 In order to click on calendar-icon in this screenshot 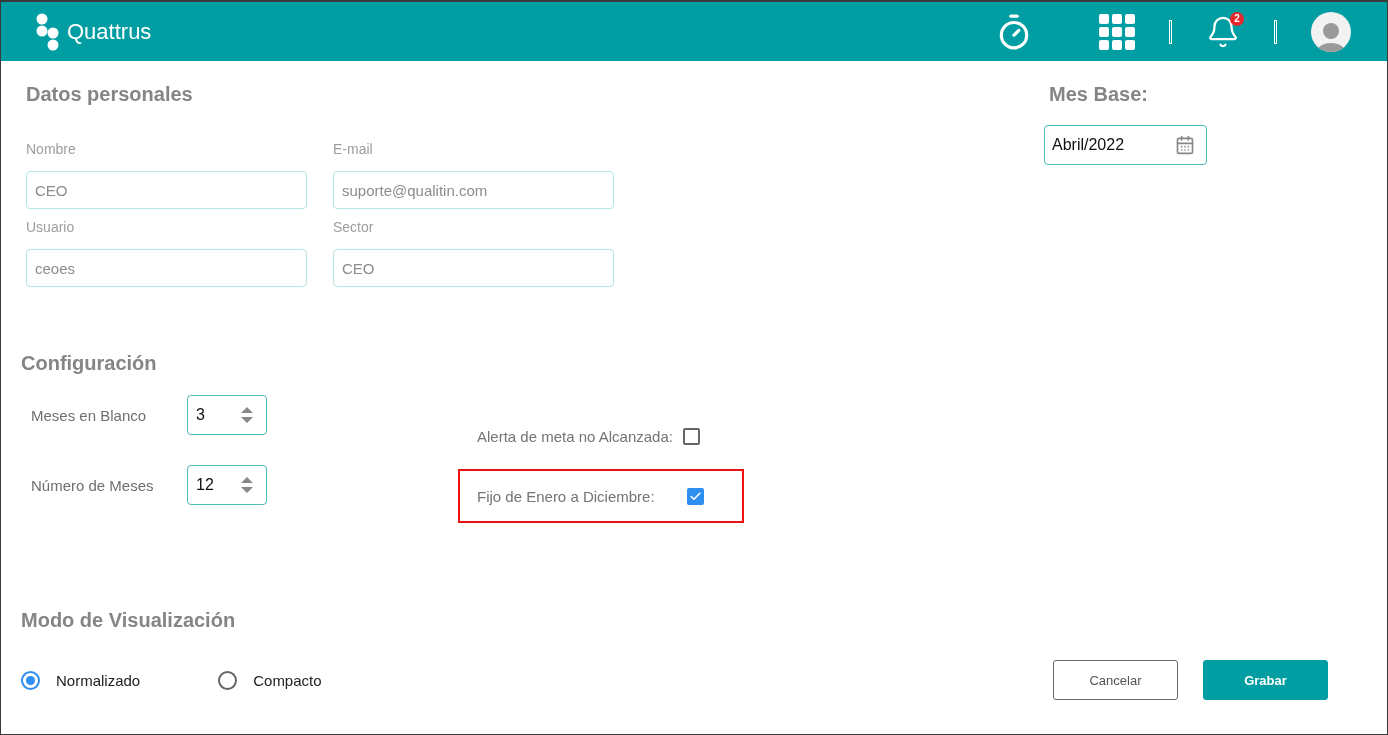, I will do `click(1185, 145)`.